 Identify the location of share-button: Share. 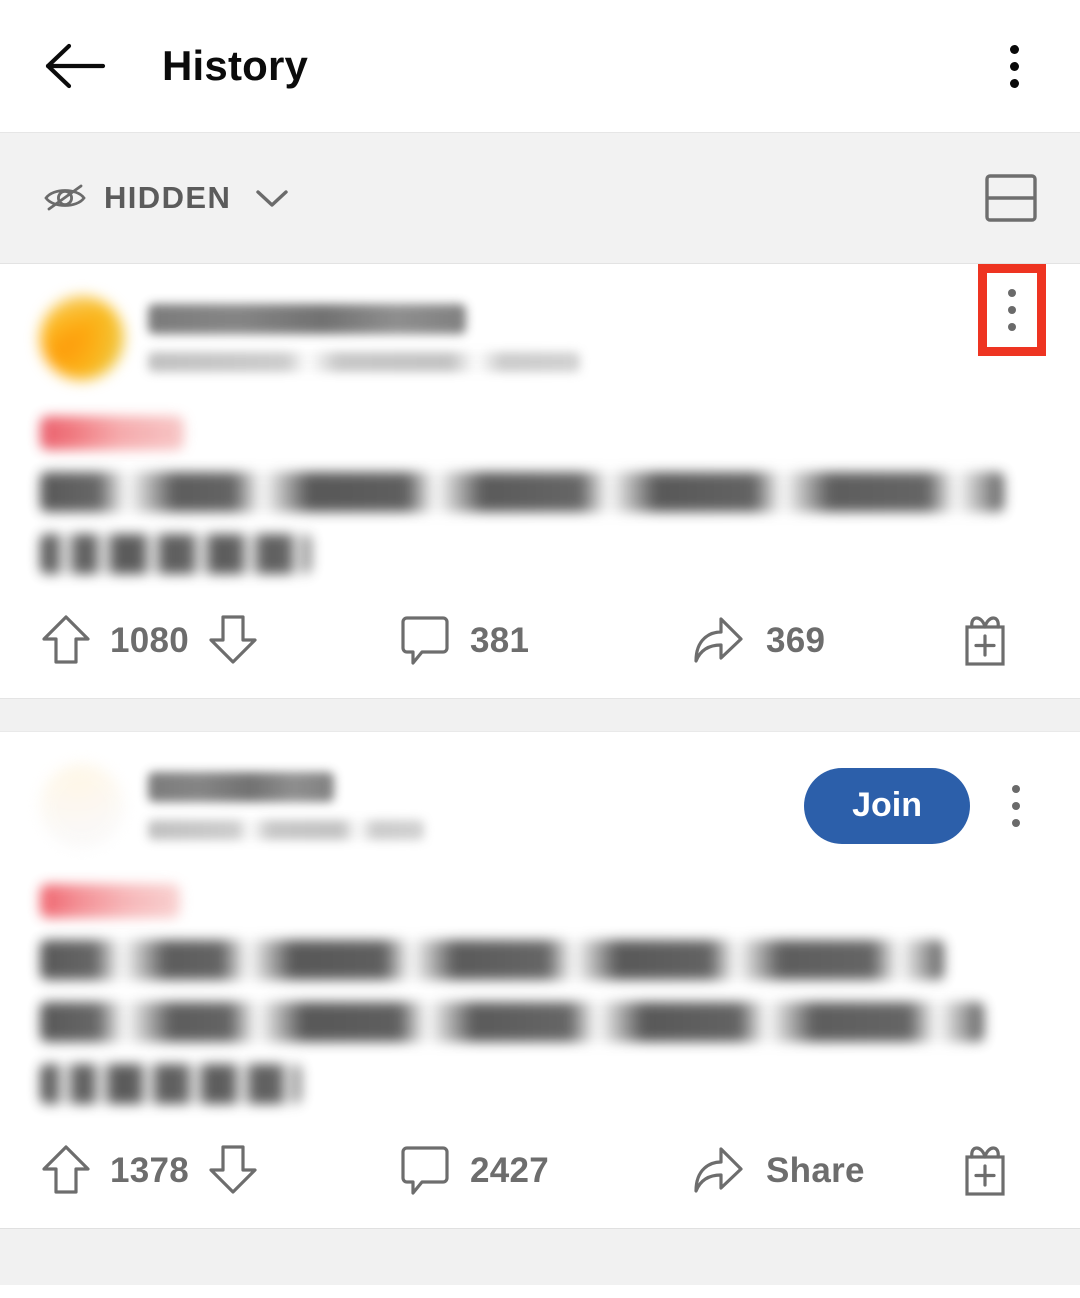
(824, 1170).